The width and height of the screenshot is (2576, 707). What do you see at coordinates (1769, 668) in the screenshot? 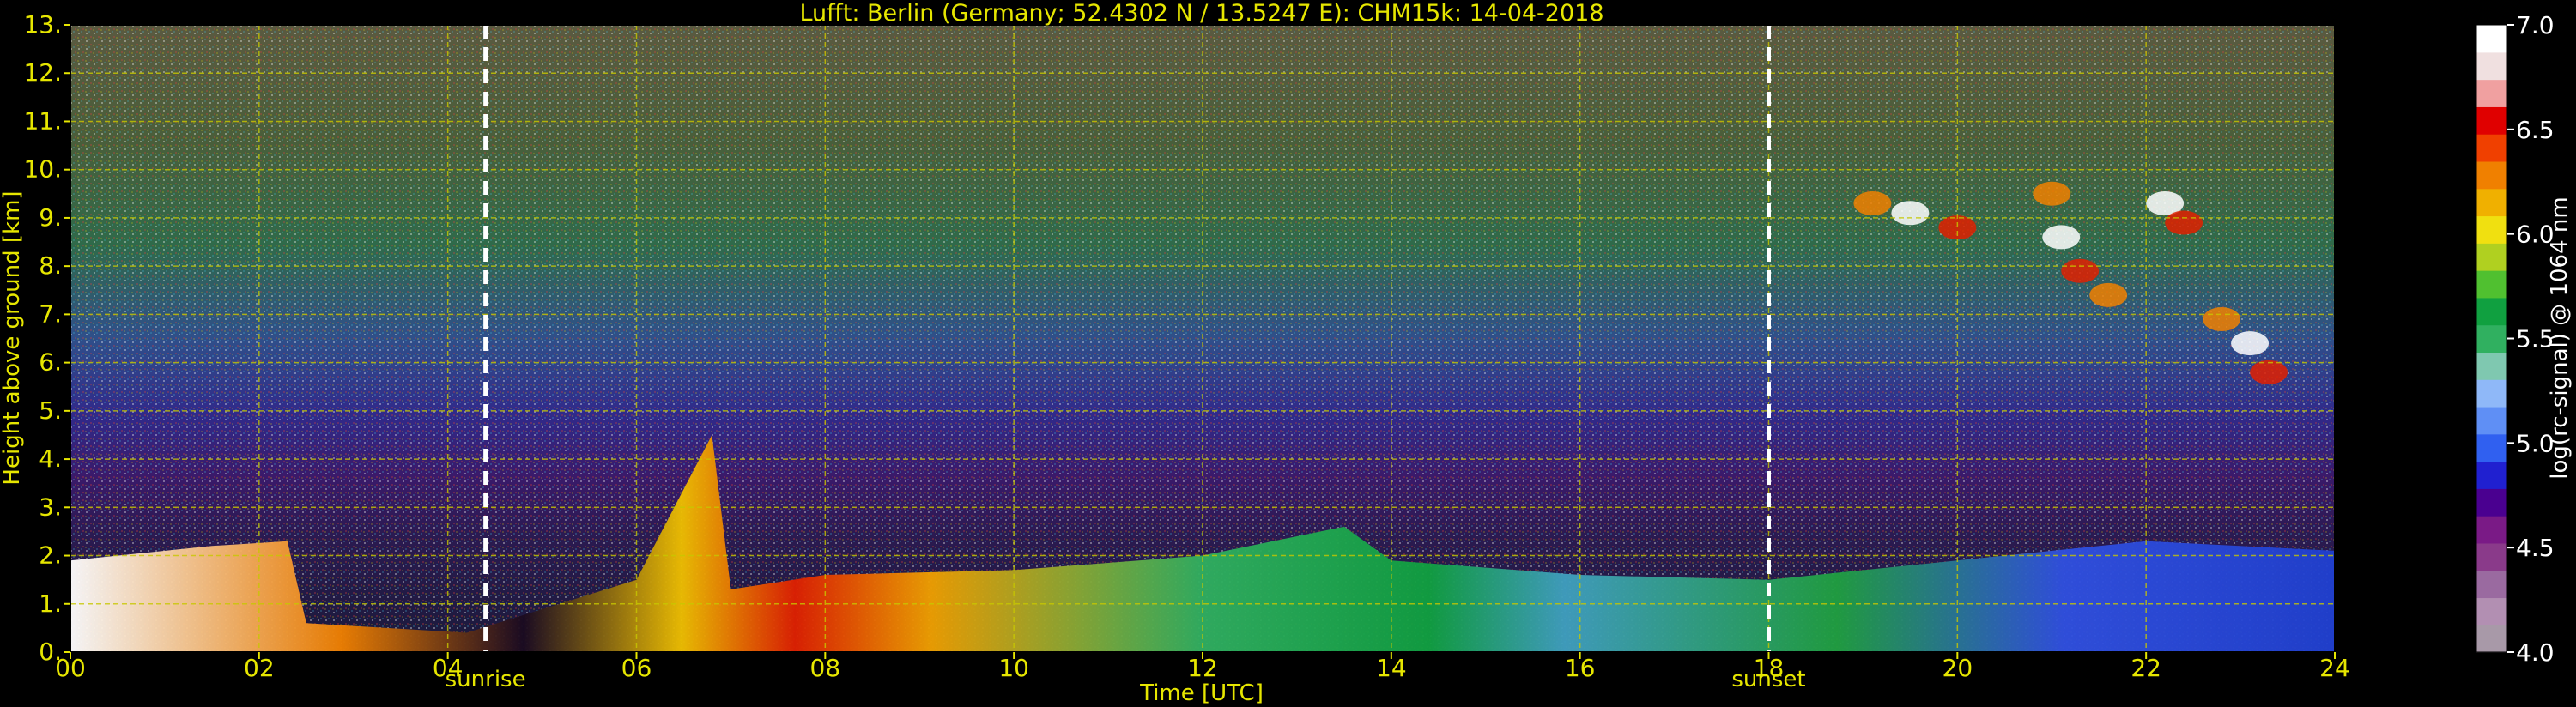
I see `x-tick-label: 18` at bounding box center [1769, 668].